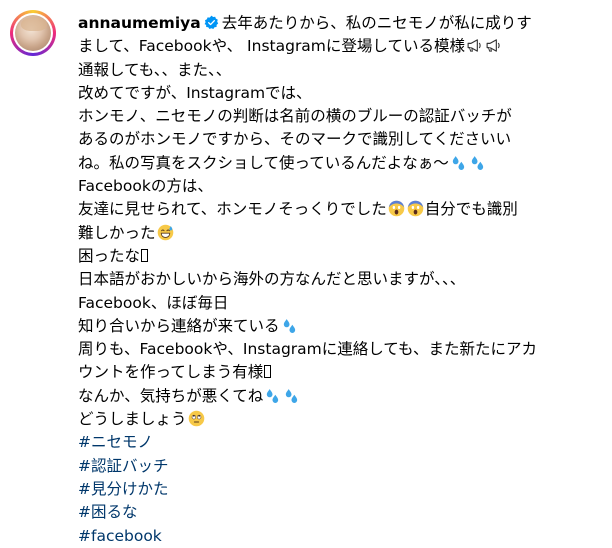 The height and width of the screenshot is (548, 612). Describe the element at coordinates (165, 232) in the screenshot. I see `grinning-sweat-face-icon` at that location.